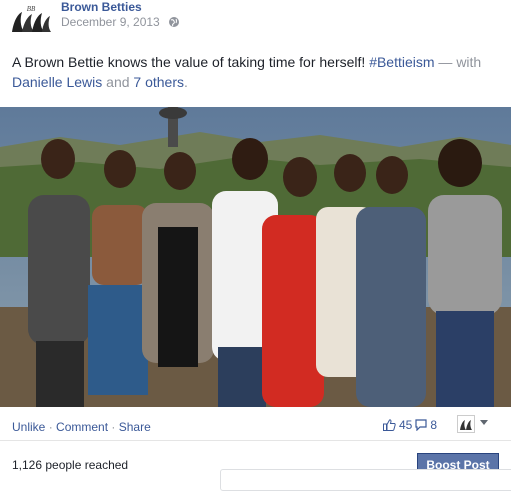  What do you see at coordinates (466, 424) in the screenshot?
I see `acting-as-avatar-icon` at bounding box center [466, 424].